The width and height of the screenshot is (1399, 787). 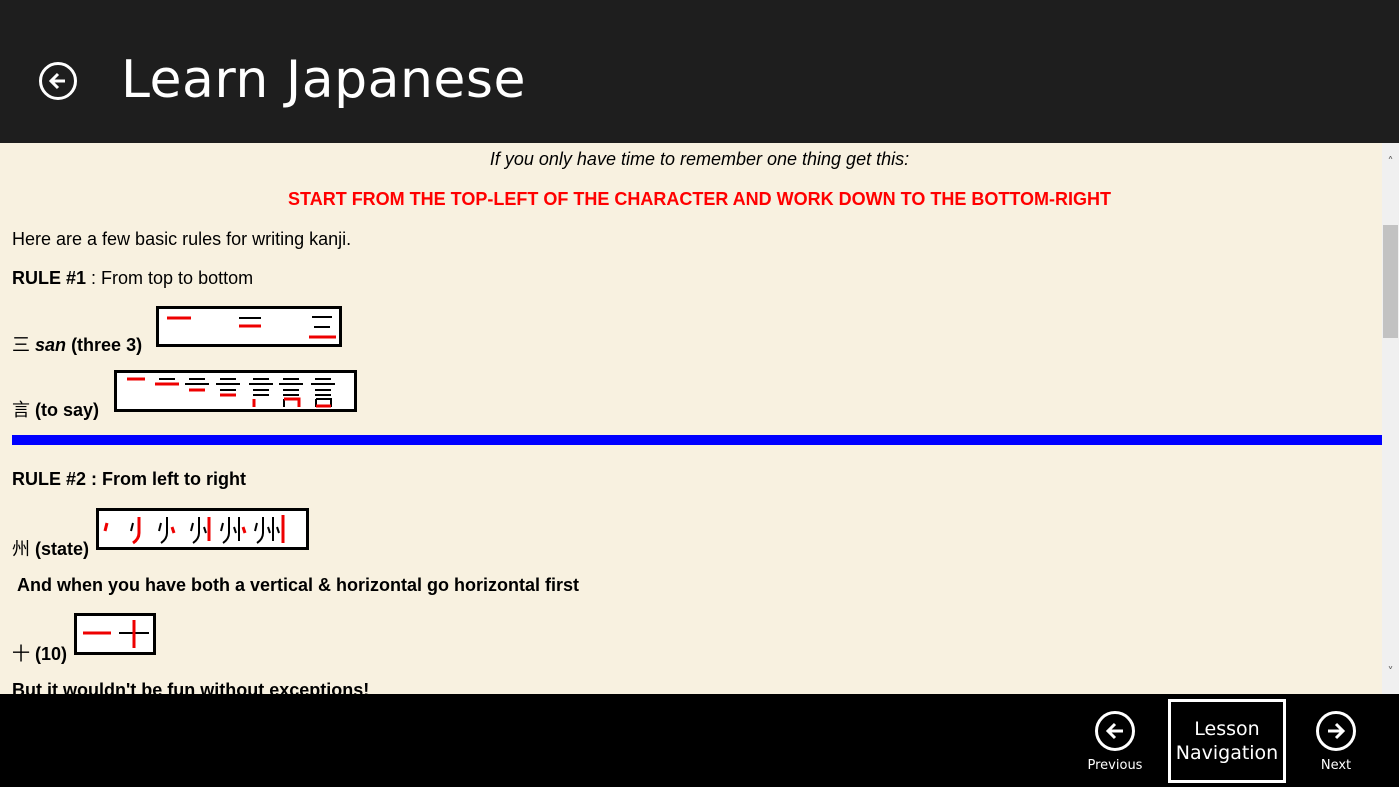 I want to click on previous-arrow-icon, so click(x=1114, y=731).